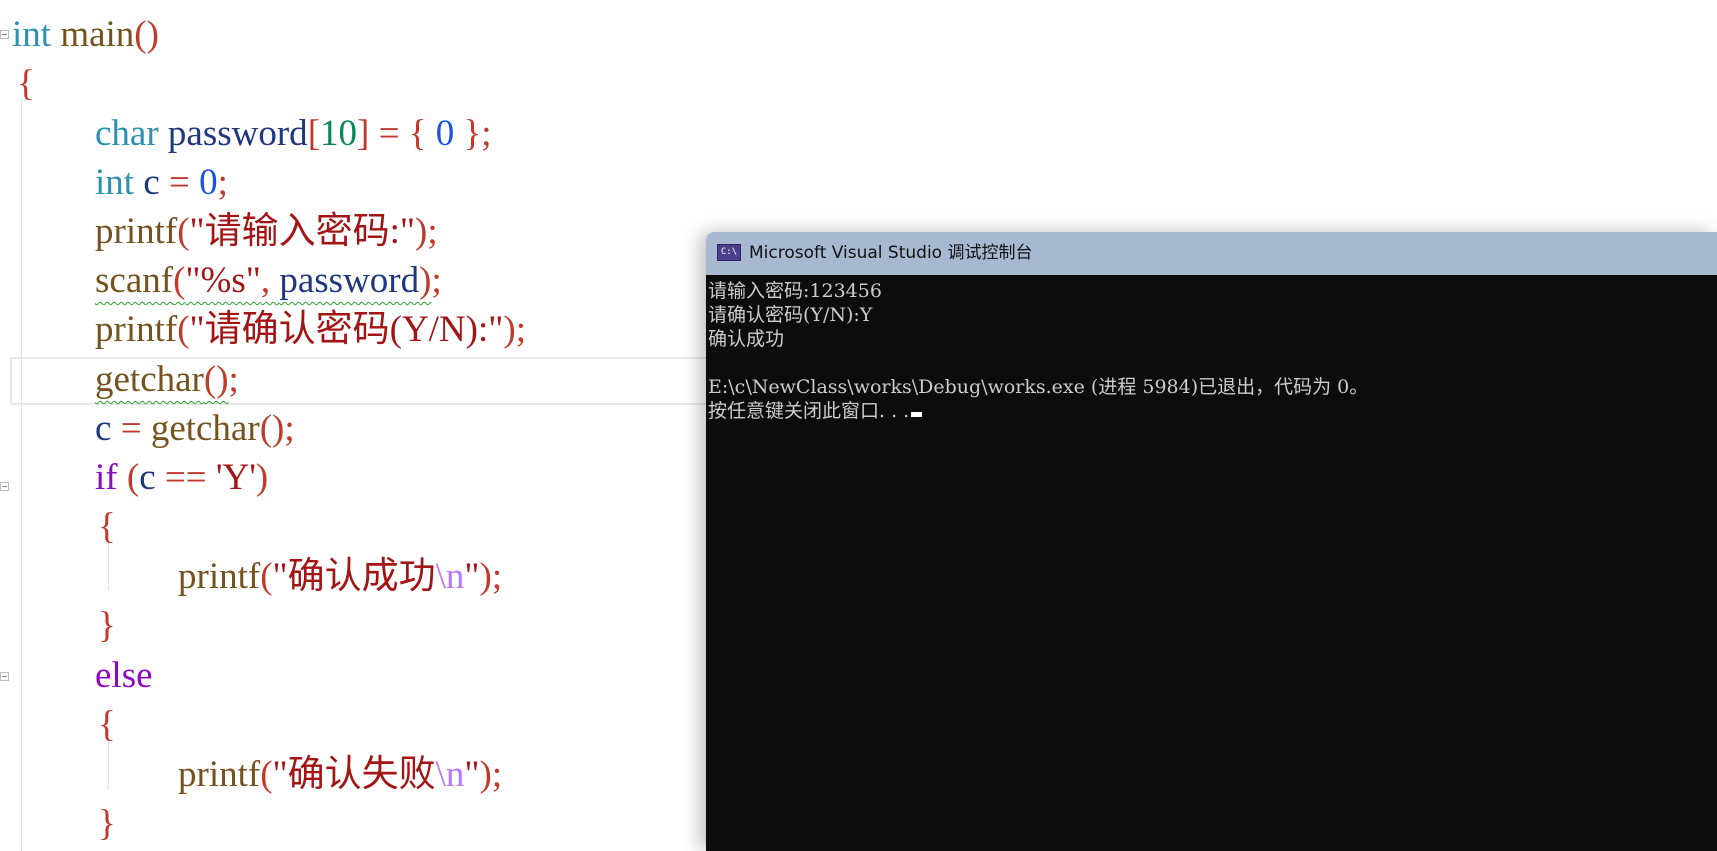 The image size is (1717, 851). Describe the element at coordinates (346, 329) in the screenshot. I see `string-literal: "请确认密码(Y/N):"` at that location.